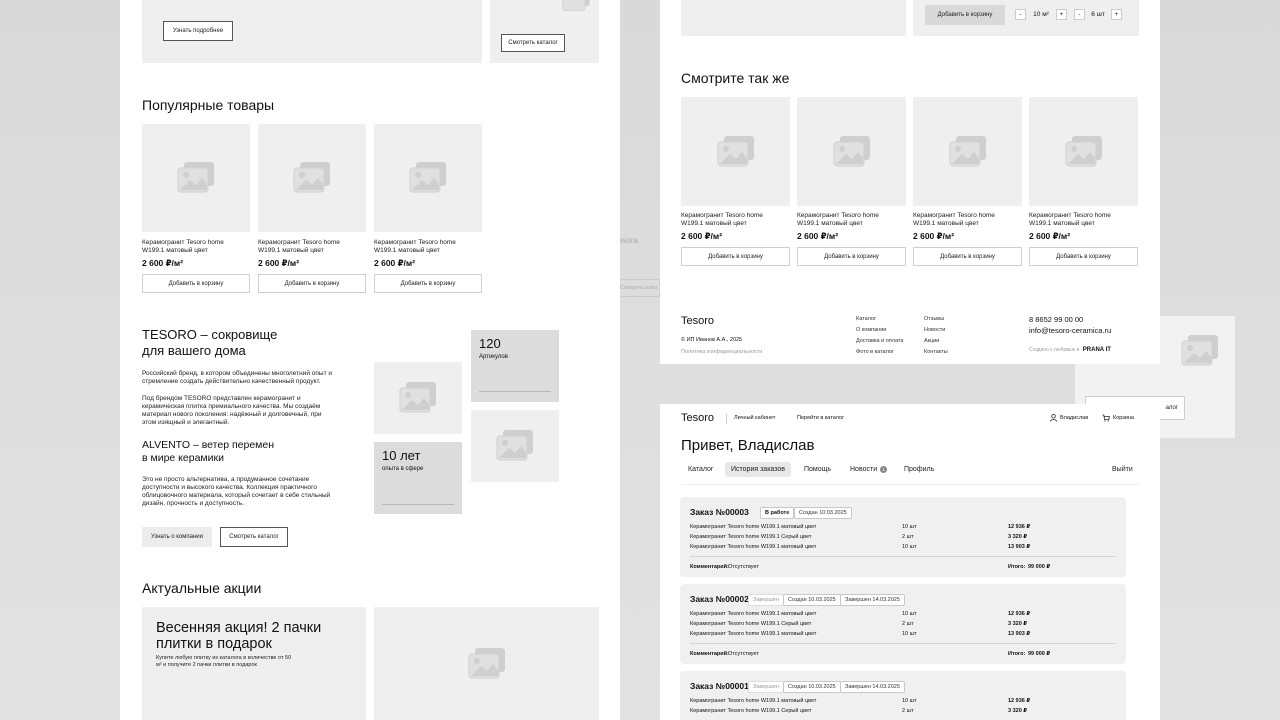 The image size is (1280, 720). I want to click on order-status-badge: В работе, so click(777, 513).